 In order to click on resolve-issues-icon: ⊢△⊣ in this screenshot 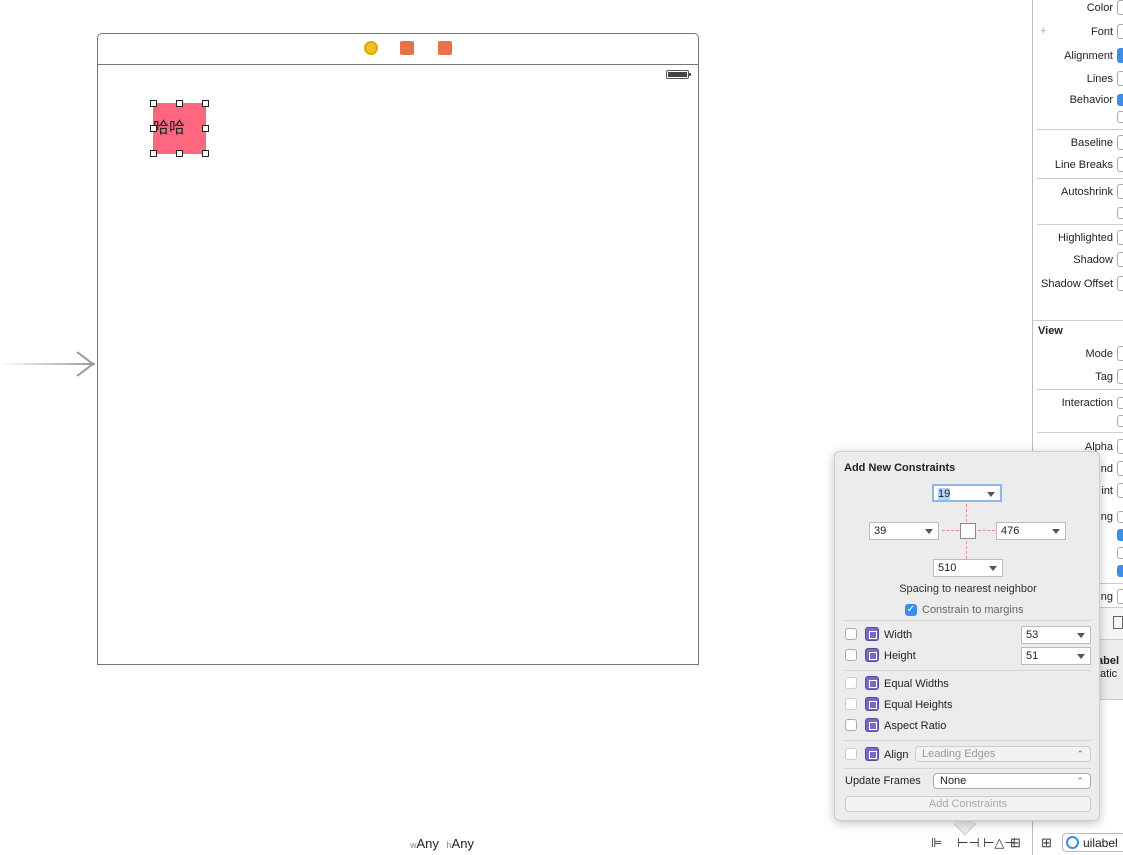, I will do `click(999, 842)`.